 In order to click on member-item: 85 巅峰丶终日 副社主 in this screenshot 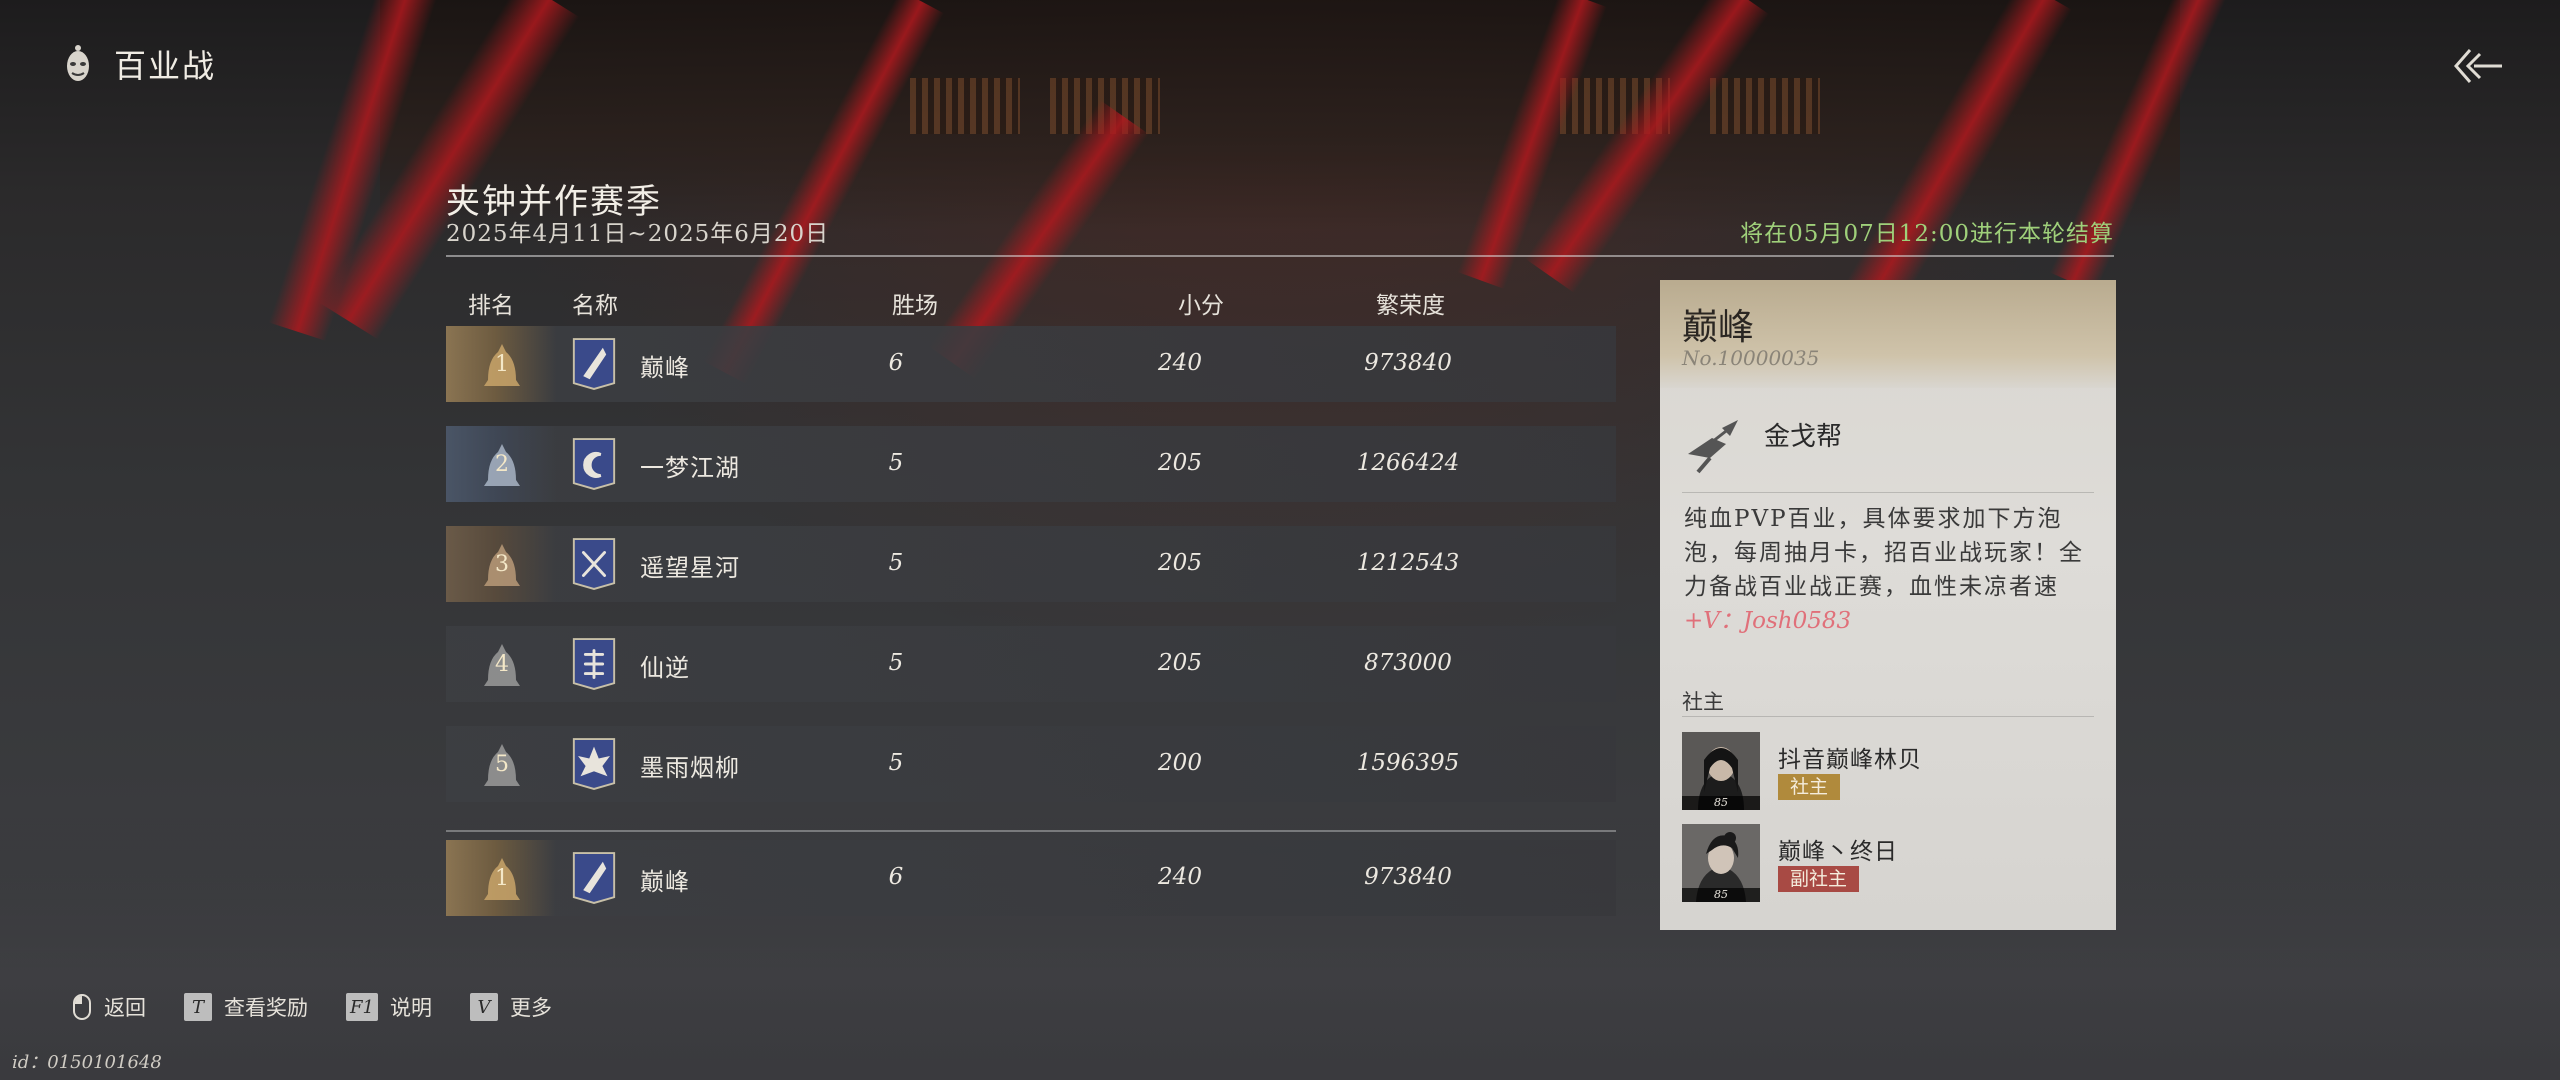, I will do `click(1892, 864)`.